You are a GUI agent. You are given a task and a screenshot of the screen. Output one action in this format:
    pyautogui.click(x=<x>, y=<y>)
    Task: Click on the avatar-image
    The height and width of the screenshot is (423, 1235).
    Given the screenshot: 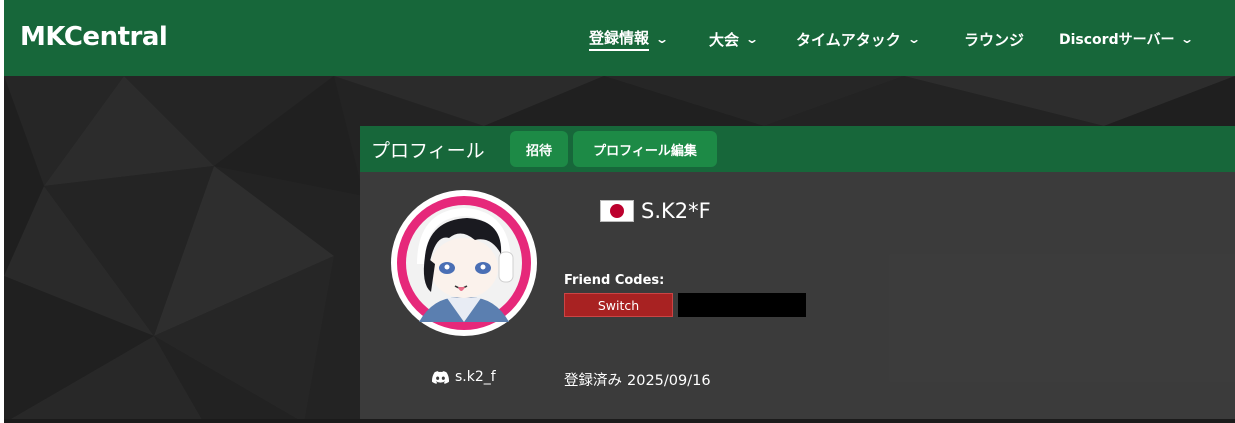 What is the action you would take?
    pyautogui.click(x=464, y=263)
    